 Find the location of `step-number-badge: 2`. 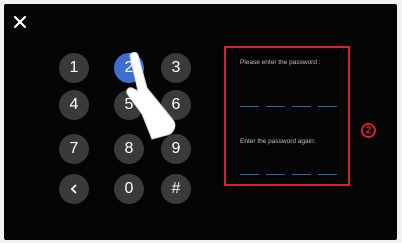

step-number-badge: 2 is located at coordinates (368, 130).